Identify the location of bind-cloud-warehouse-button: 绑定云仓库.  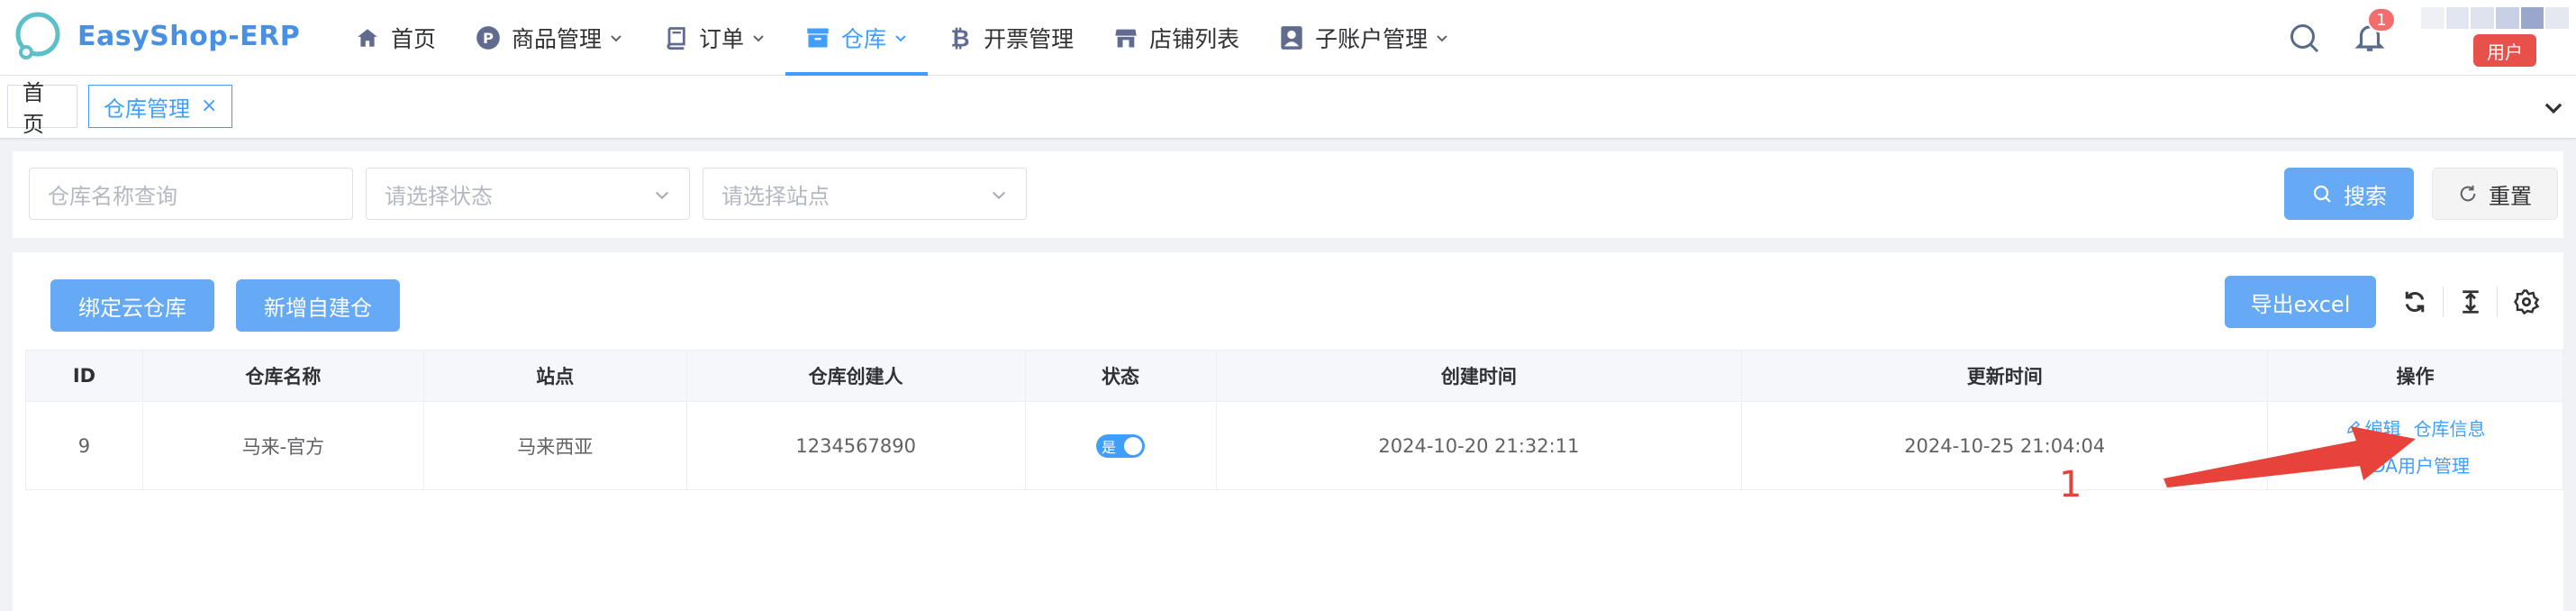
(132, 305).